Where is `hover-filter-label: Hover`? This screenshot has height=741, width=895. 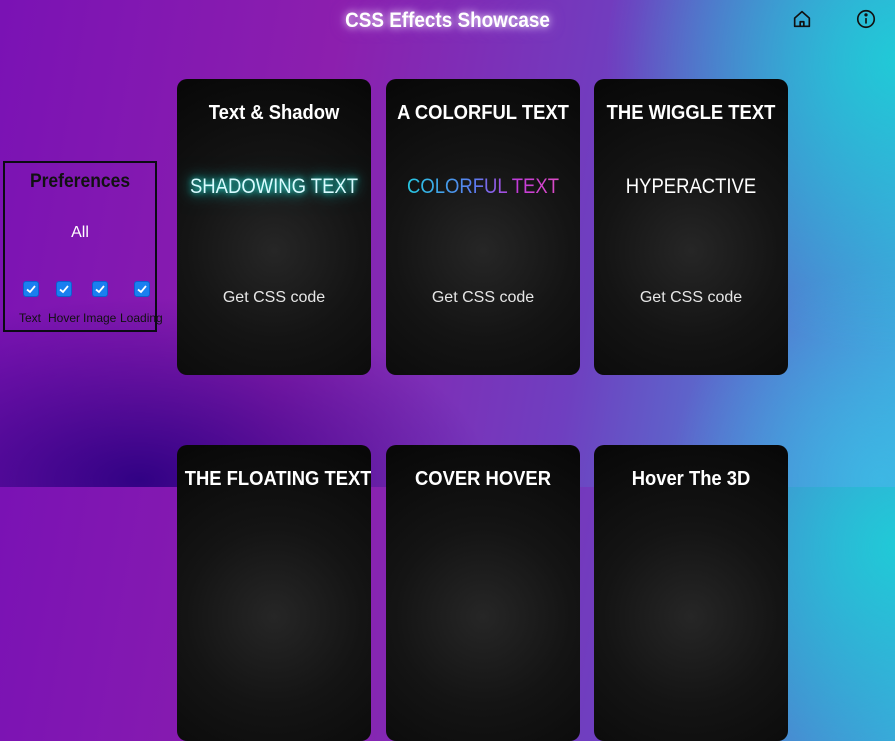
hover-filter-label: Hover is located at coordinates (64, 318).